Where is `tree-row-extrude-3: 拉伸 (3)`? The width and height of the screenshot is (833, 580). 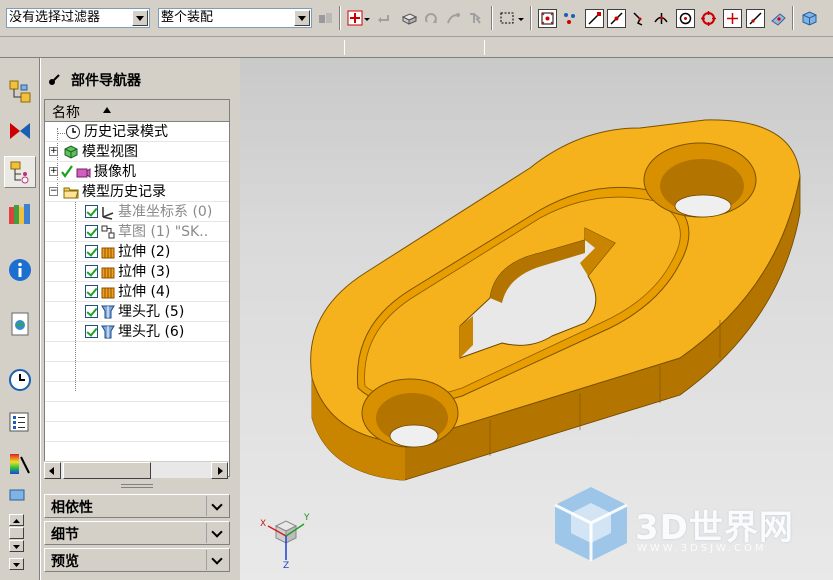 tree-row-extrude-3: 拉伸 (3) is located at coordinates (137, 272).